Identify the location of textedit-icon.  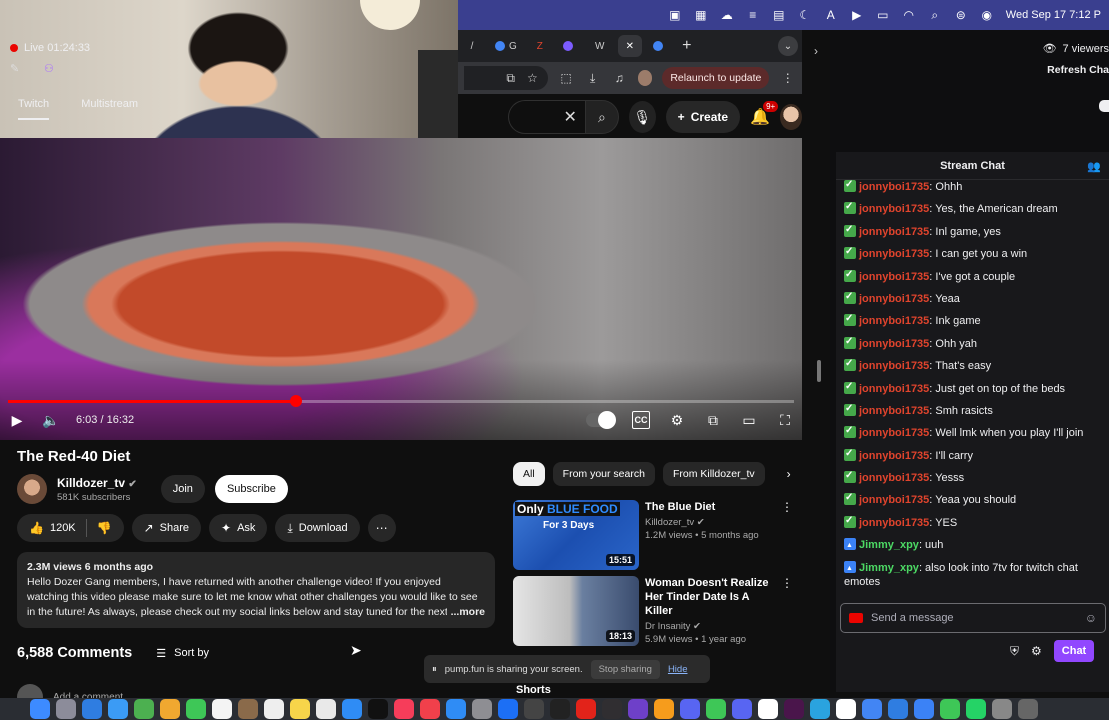
(846, 709).